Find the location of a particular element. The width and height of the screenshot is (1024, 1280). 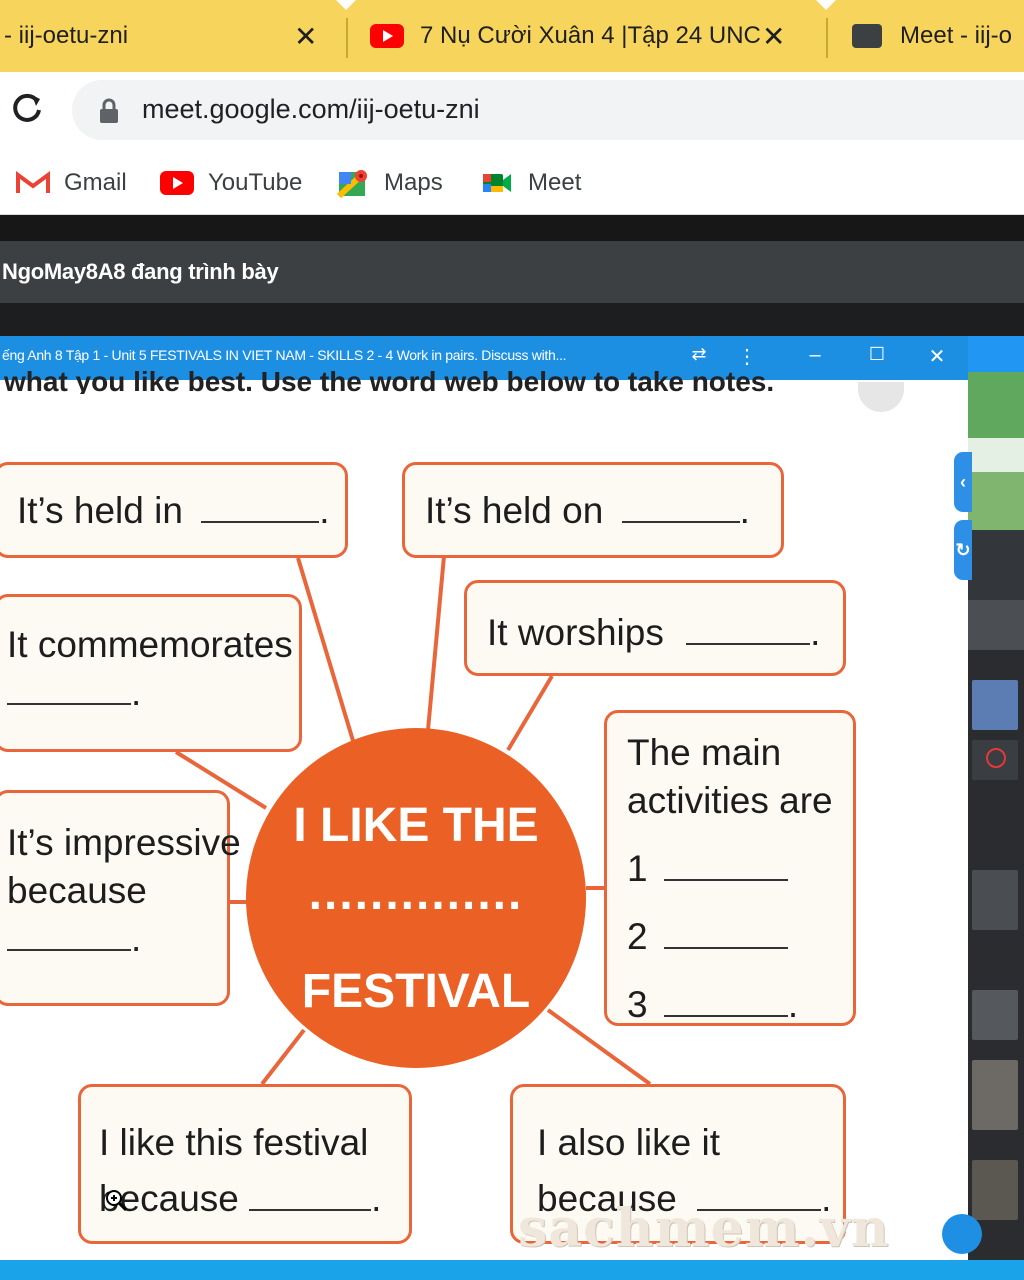

box-like-festival: I like this festival because . is located at coordinates (245, 1164).